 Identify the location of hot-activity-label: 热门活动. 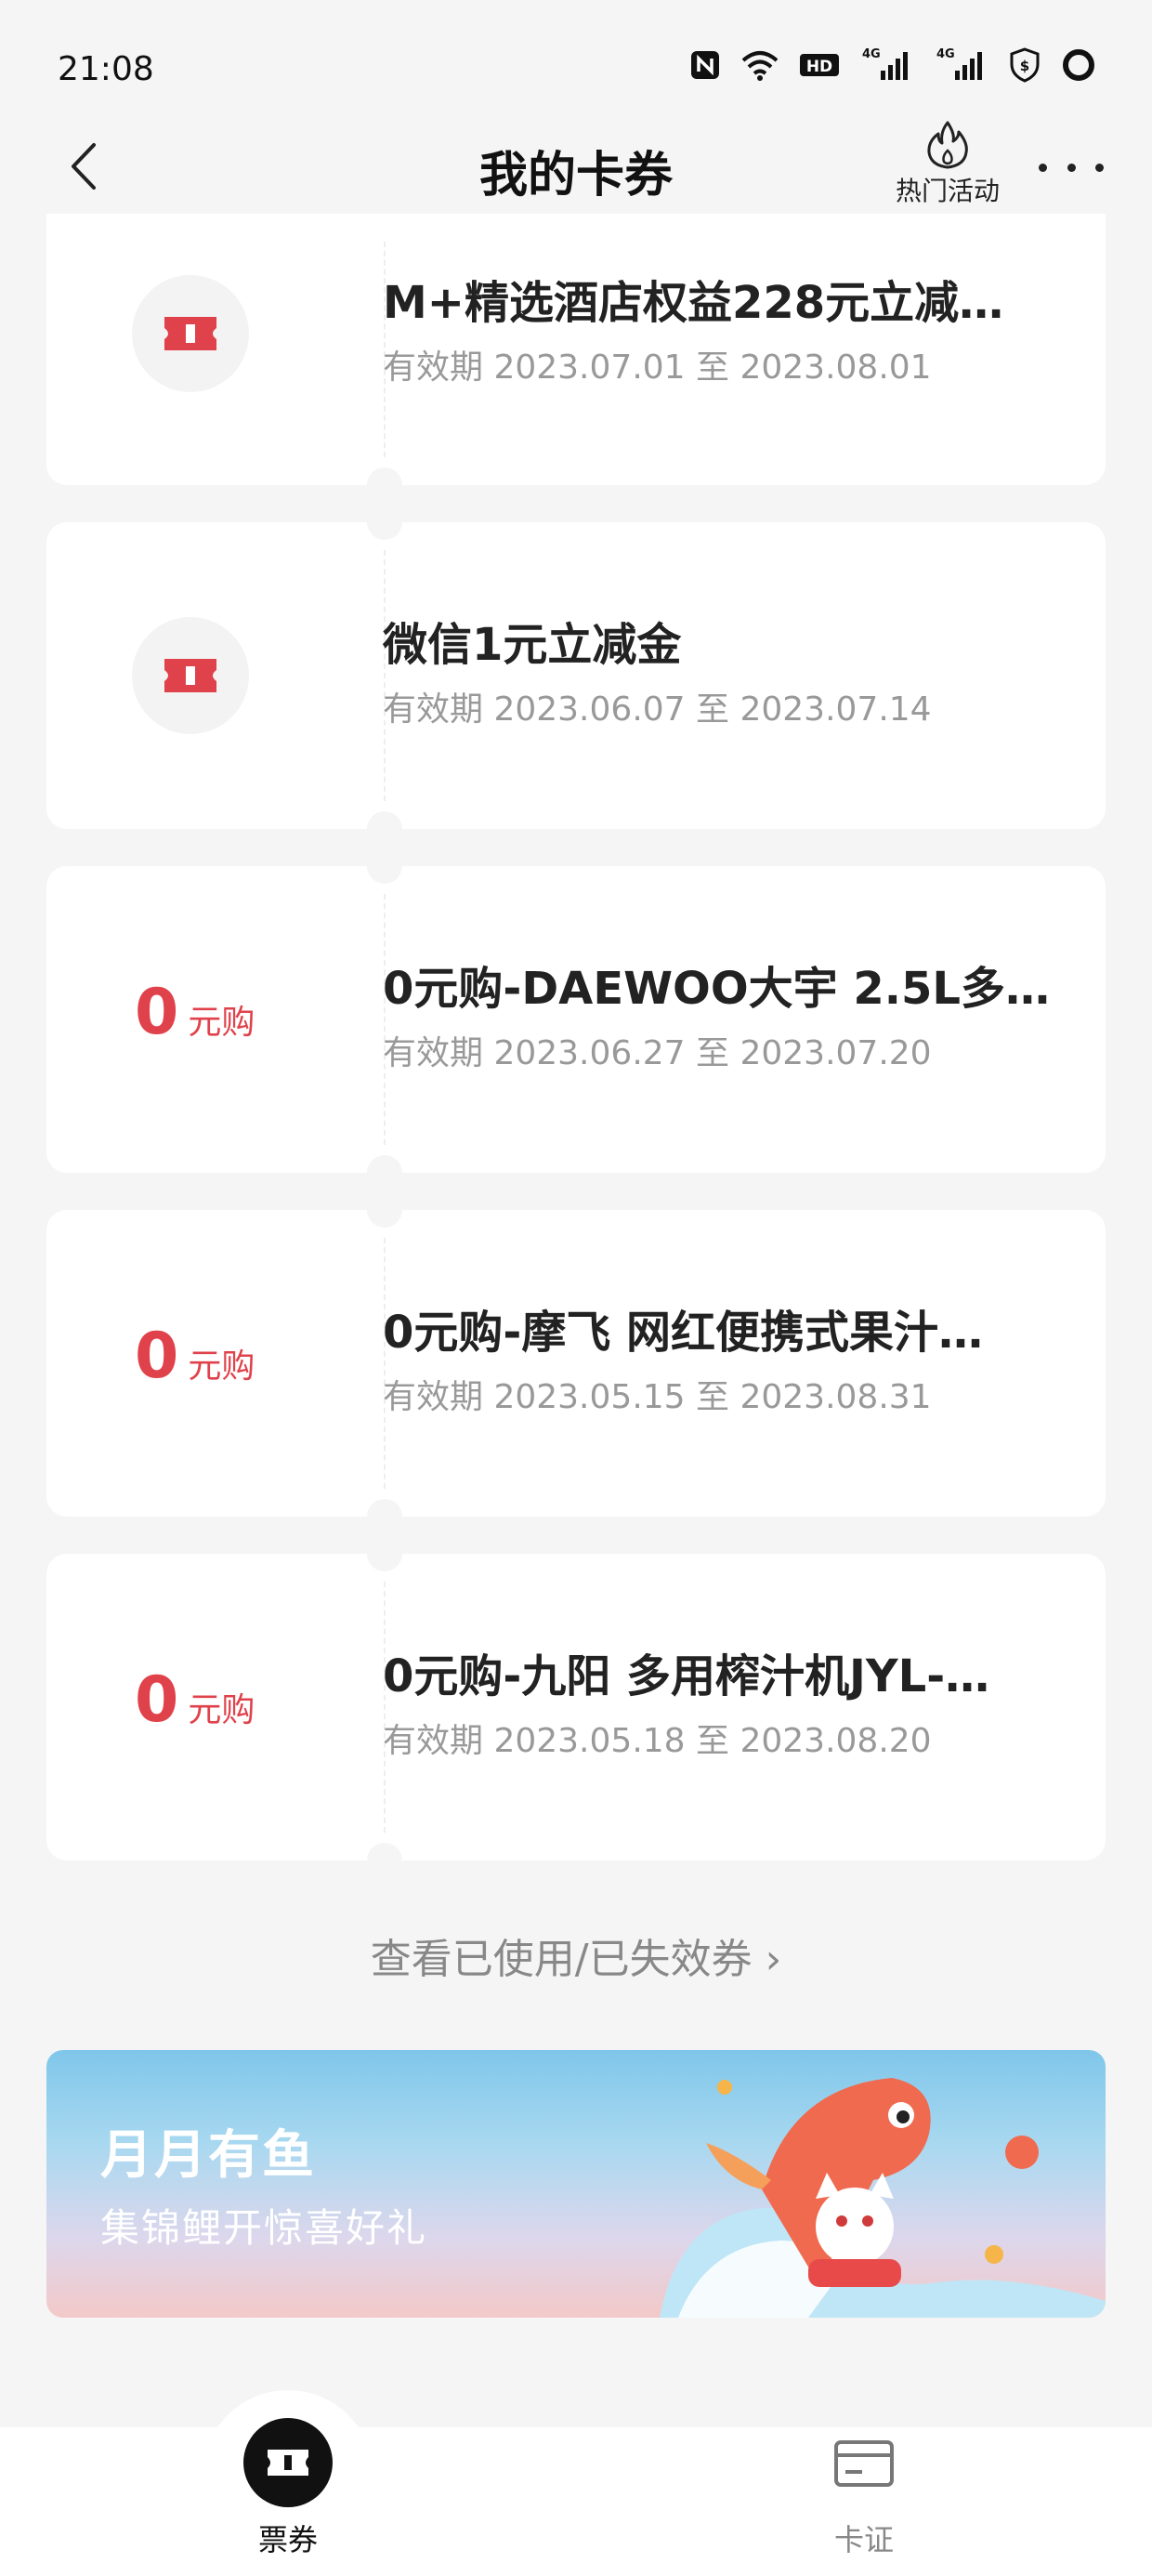
(947, 191).